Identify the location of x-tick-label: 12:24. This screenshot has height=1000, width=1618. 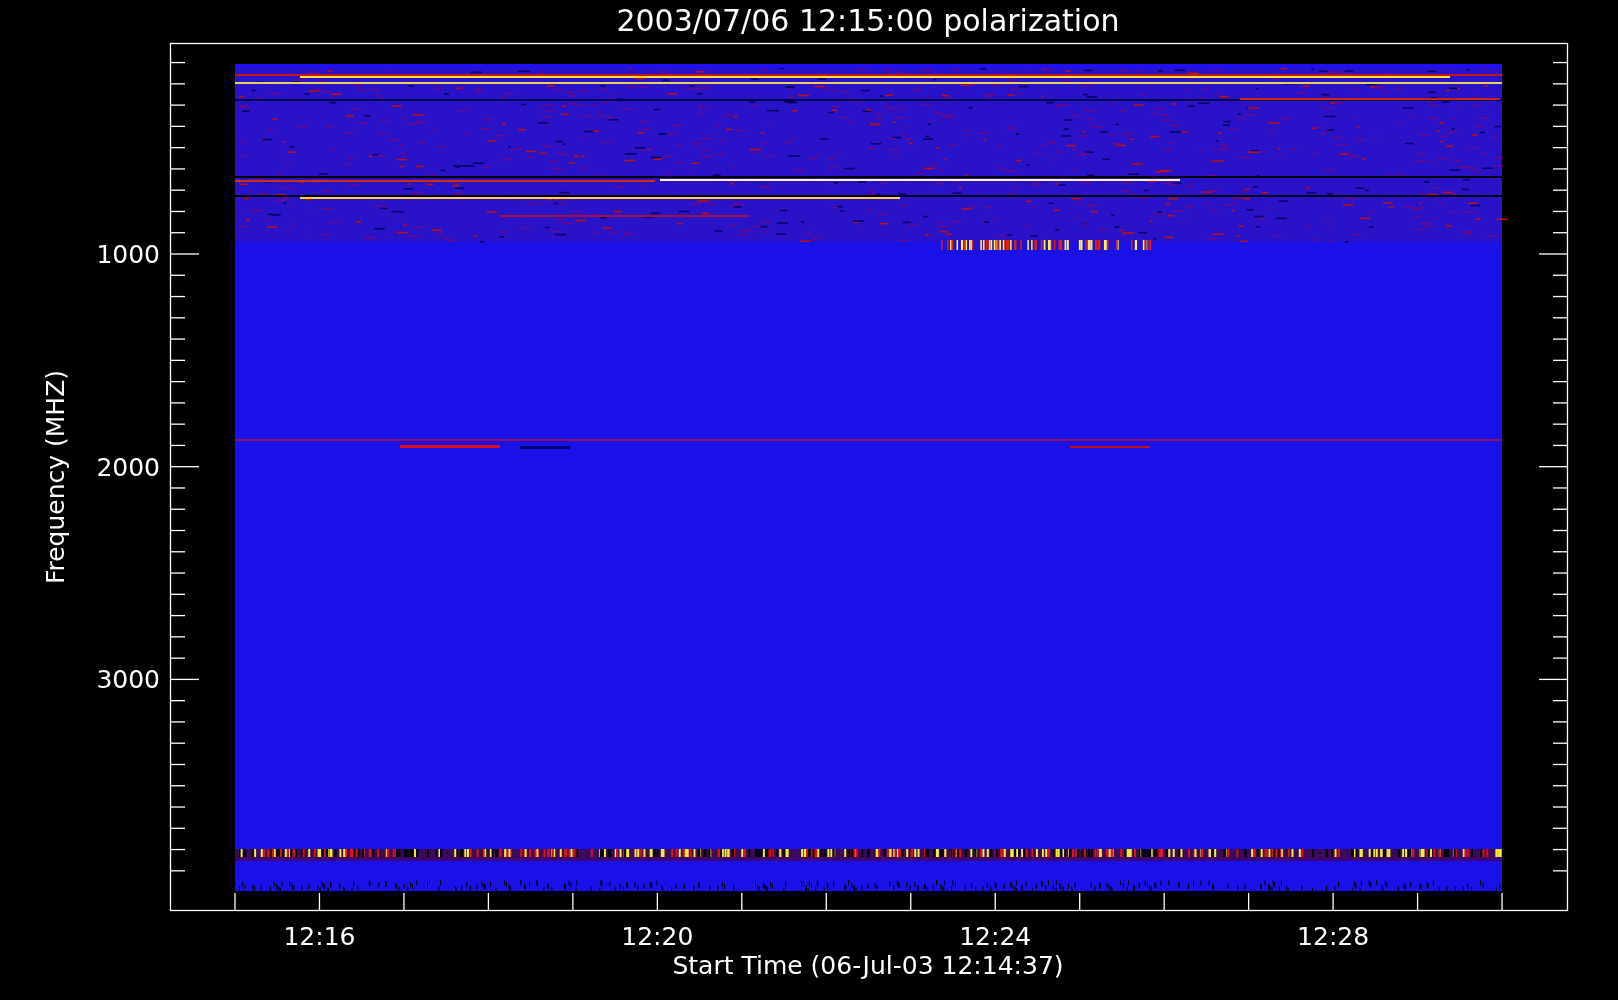
(995, 936).